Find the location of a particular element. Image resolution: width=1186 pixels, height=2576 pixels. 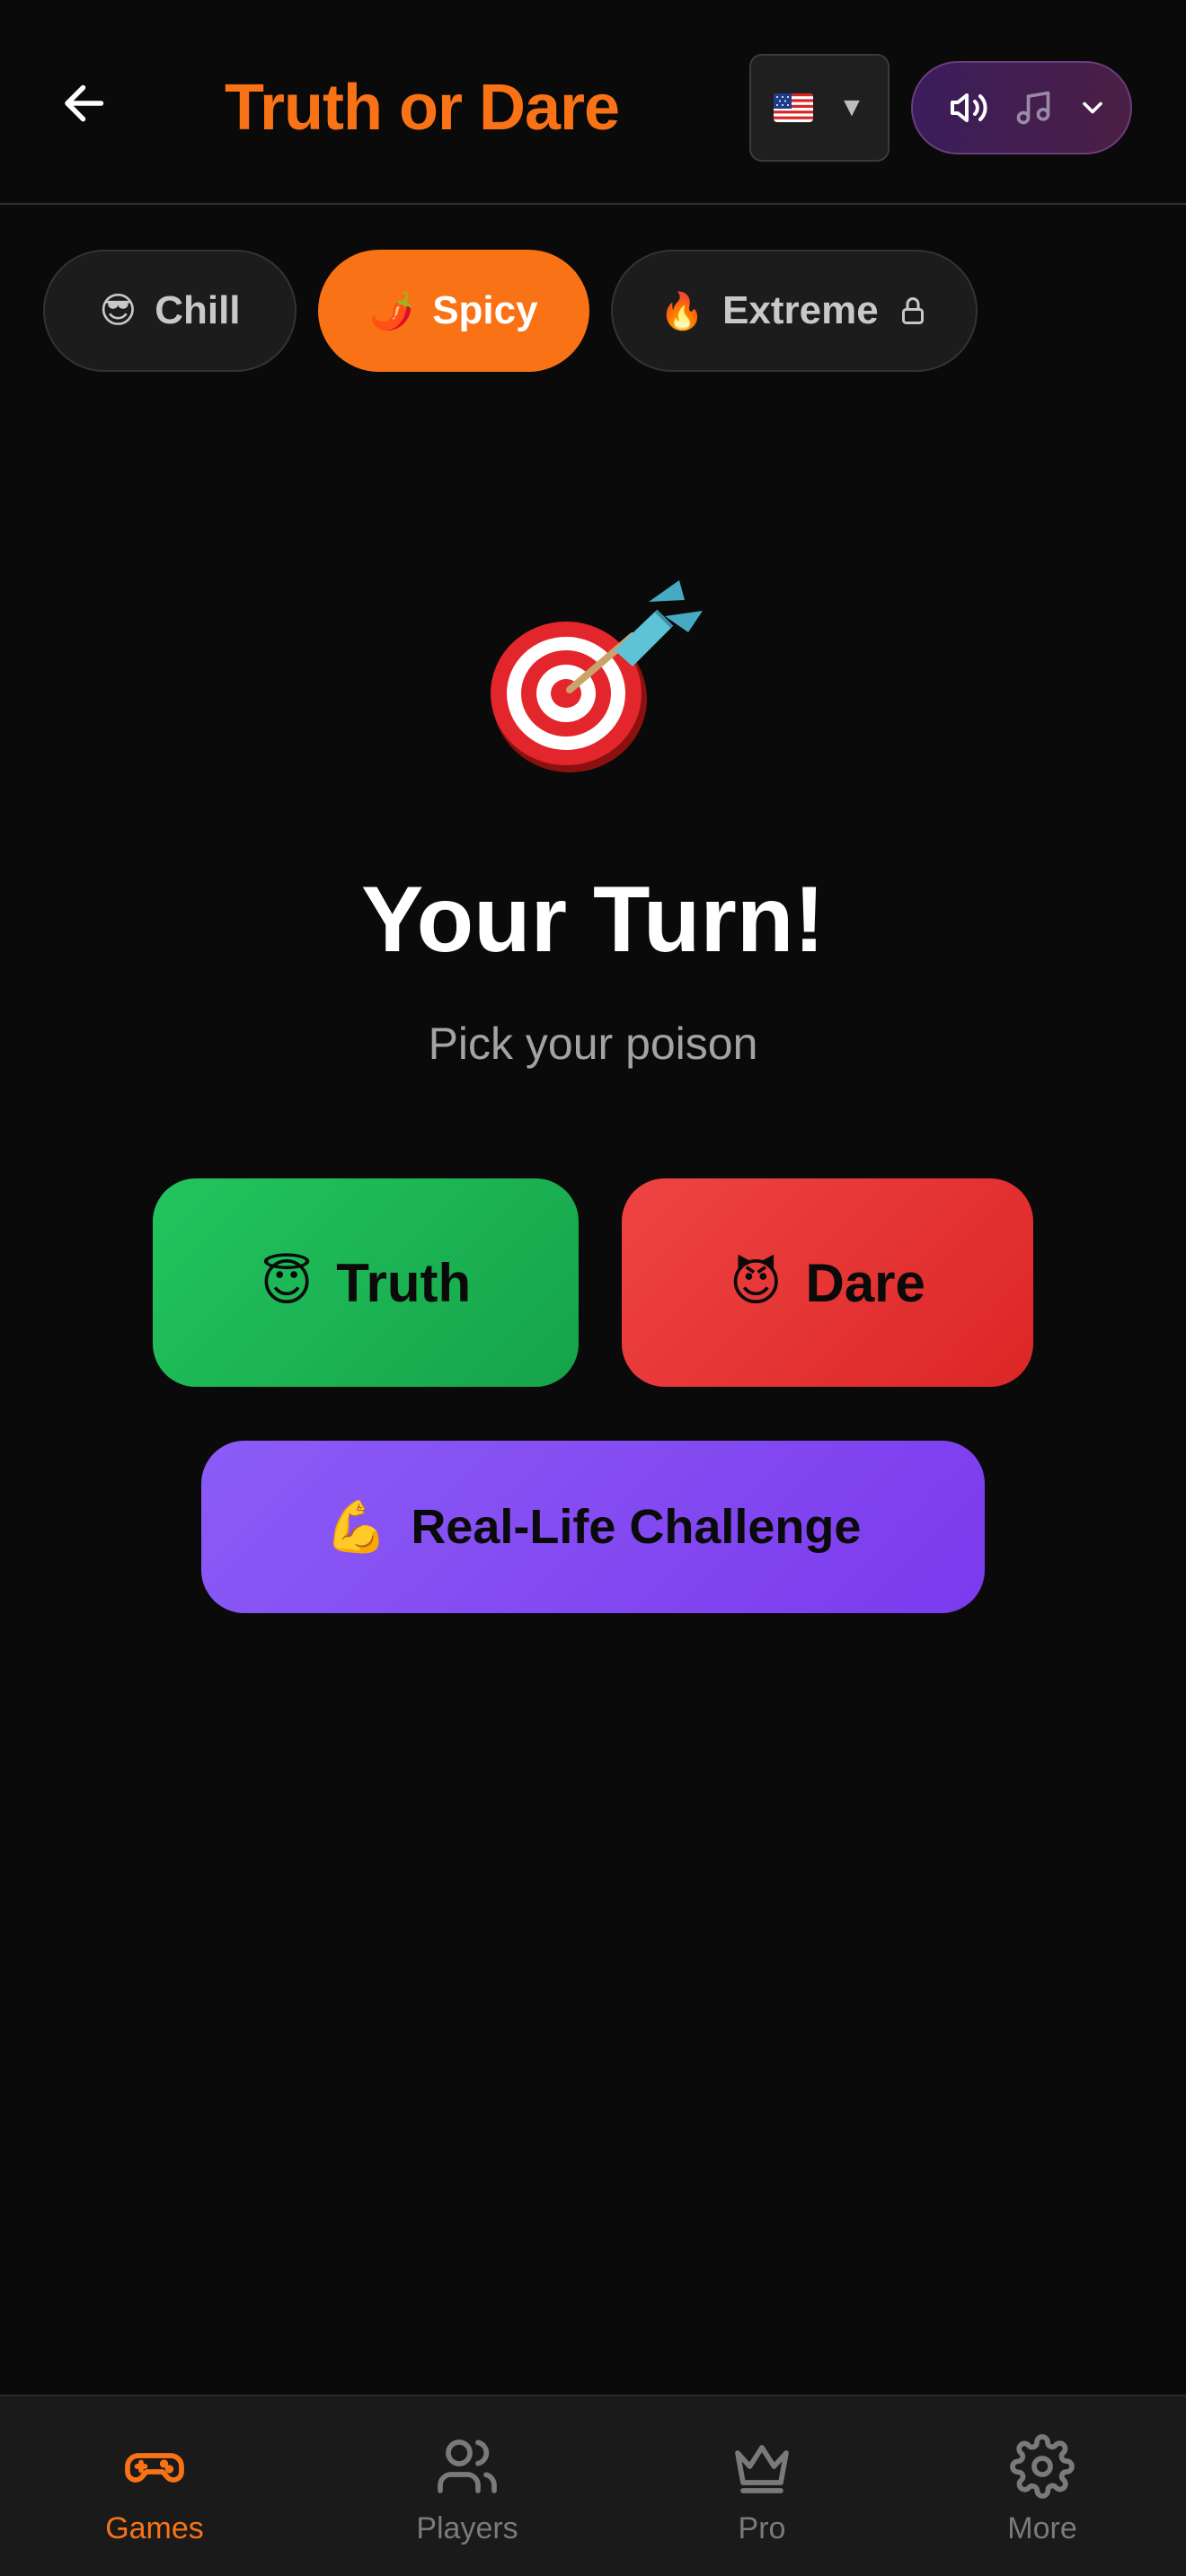

sound-settings-button is located at coordinates (1021, 107).